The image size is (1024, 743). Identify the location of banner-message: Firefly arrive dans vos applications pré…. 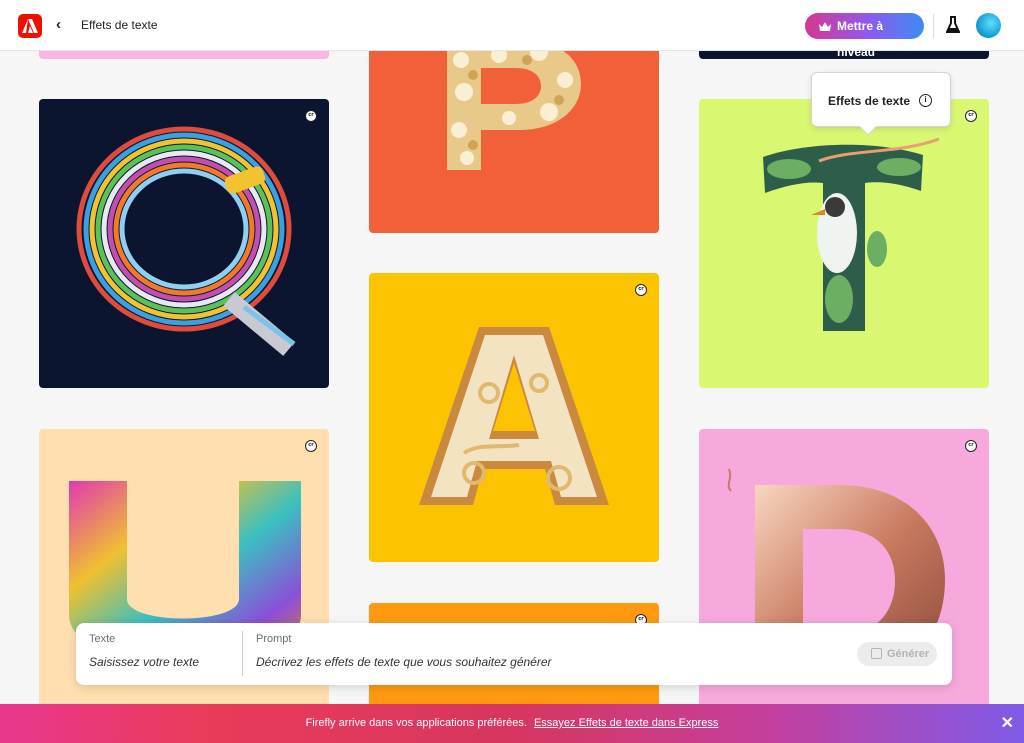
(416, 723).